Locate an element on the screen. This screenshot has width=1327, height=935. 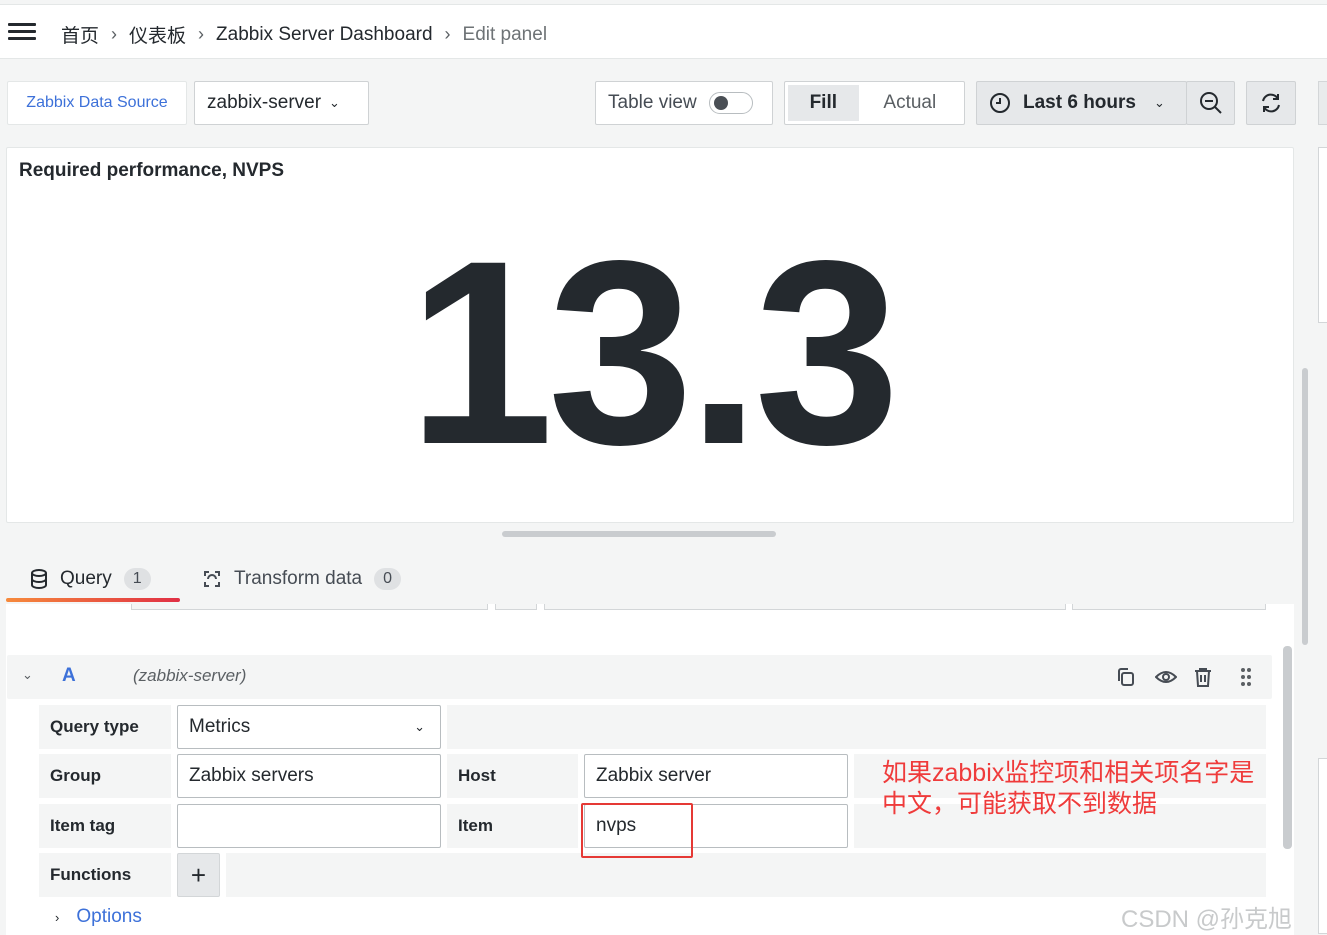
eye-icon is located at coordinates (1166, 677).